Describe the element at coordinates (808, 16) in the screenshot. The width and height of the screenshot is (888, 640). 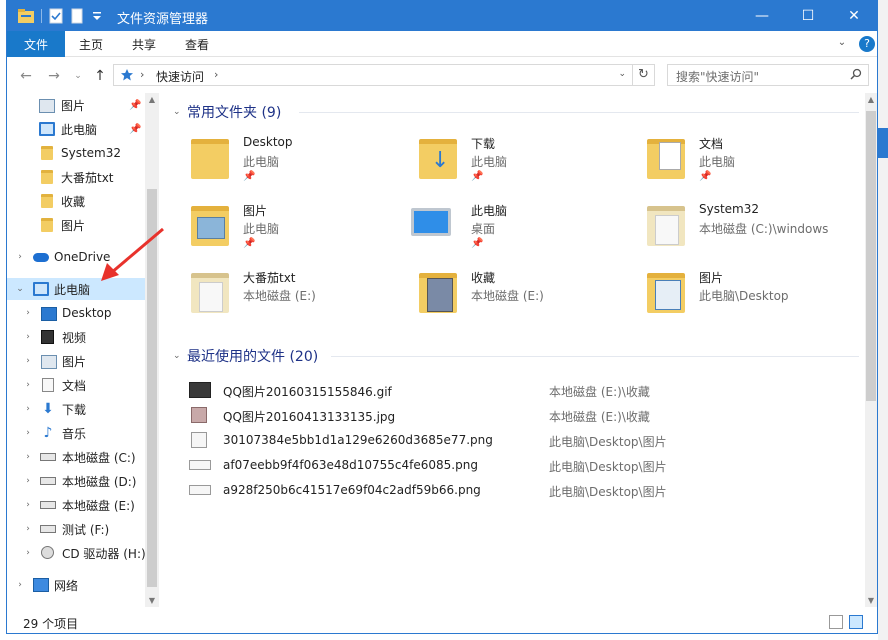
I see `maximize-button: ☐` at that location.